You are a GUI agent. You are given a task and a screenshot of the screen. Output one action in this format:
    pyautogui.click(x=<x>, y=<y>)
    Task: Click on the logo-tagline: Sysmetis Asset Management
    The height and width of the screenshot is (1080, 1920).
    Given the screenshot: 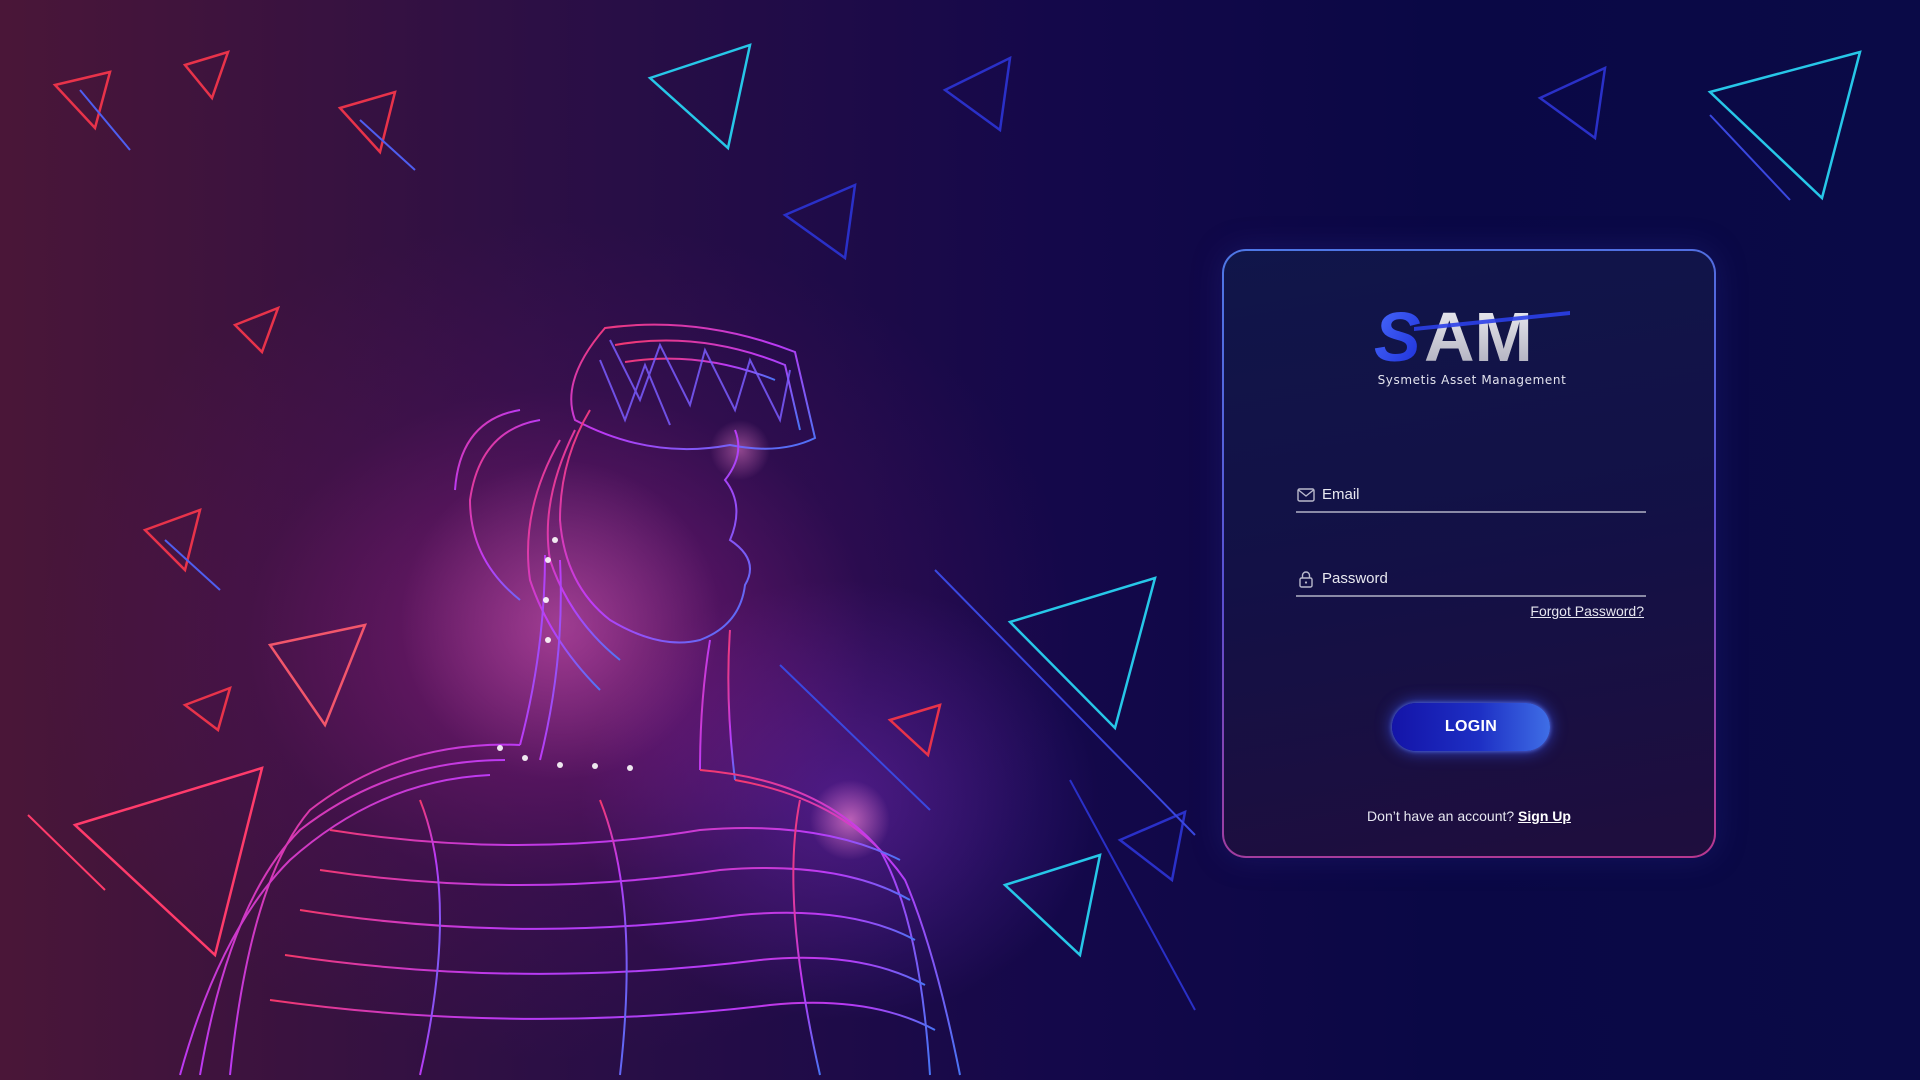 What is the action you would take?
    pyautogui.click(x=1472, y=380)
    